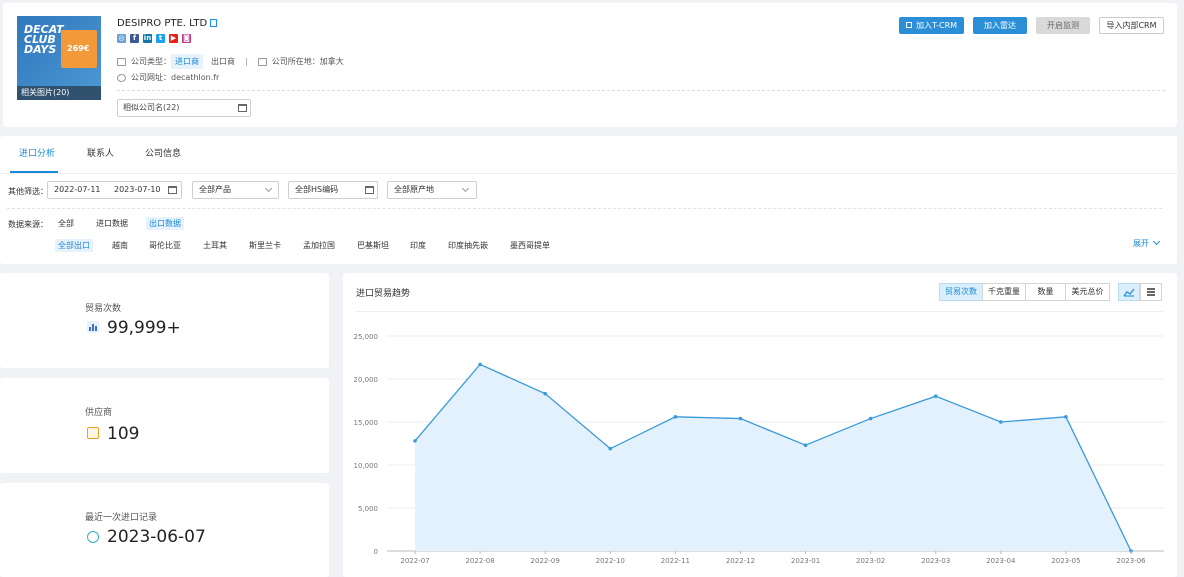 Image resolution: width=1184 pixels, height=577 pixels. What do you see at coordinates (908, 25) in the screenshot?
I see `tcrm-icon` at bounding box center [908, 25].